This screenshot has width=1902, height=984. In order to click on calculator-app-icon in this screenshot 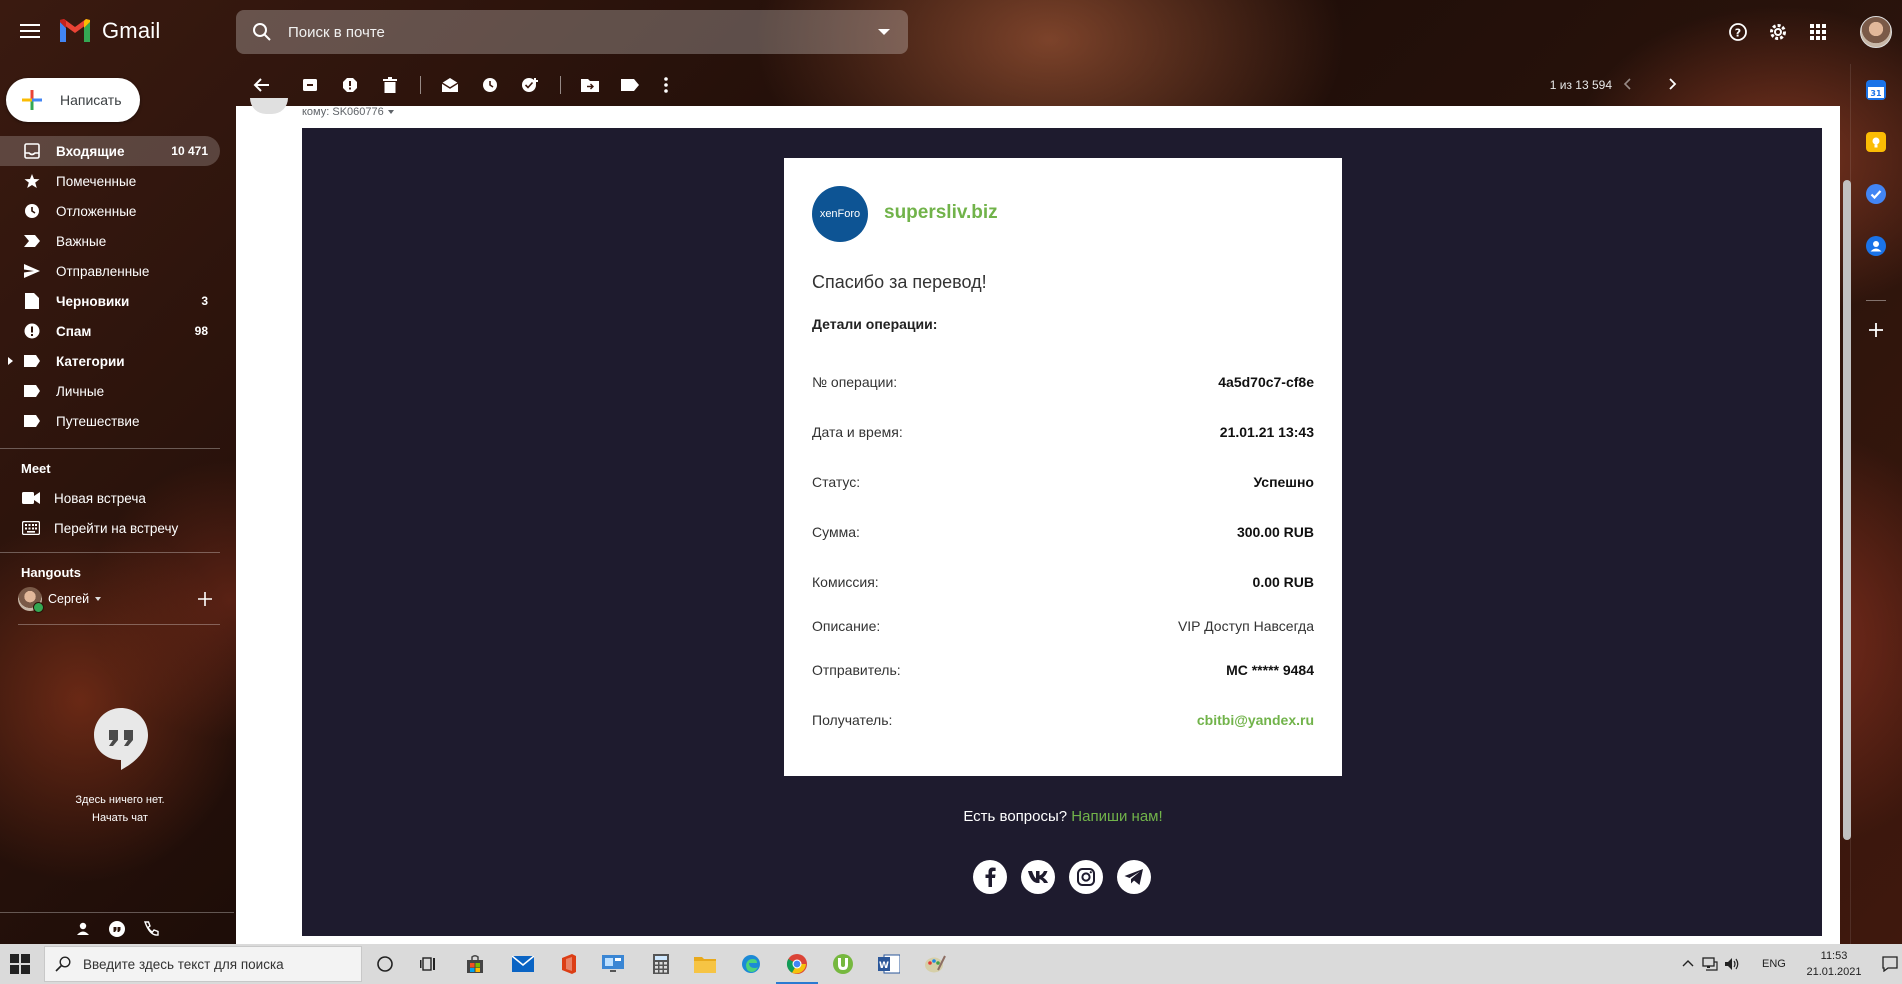, I will do `click(661, 964)`.